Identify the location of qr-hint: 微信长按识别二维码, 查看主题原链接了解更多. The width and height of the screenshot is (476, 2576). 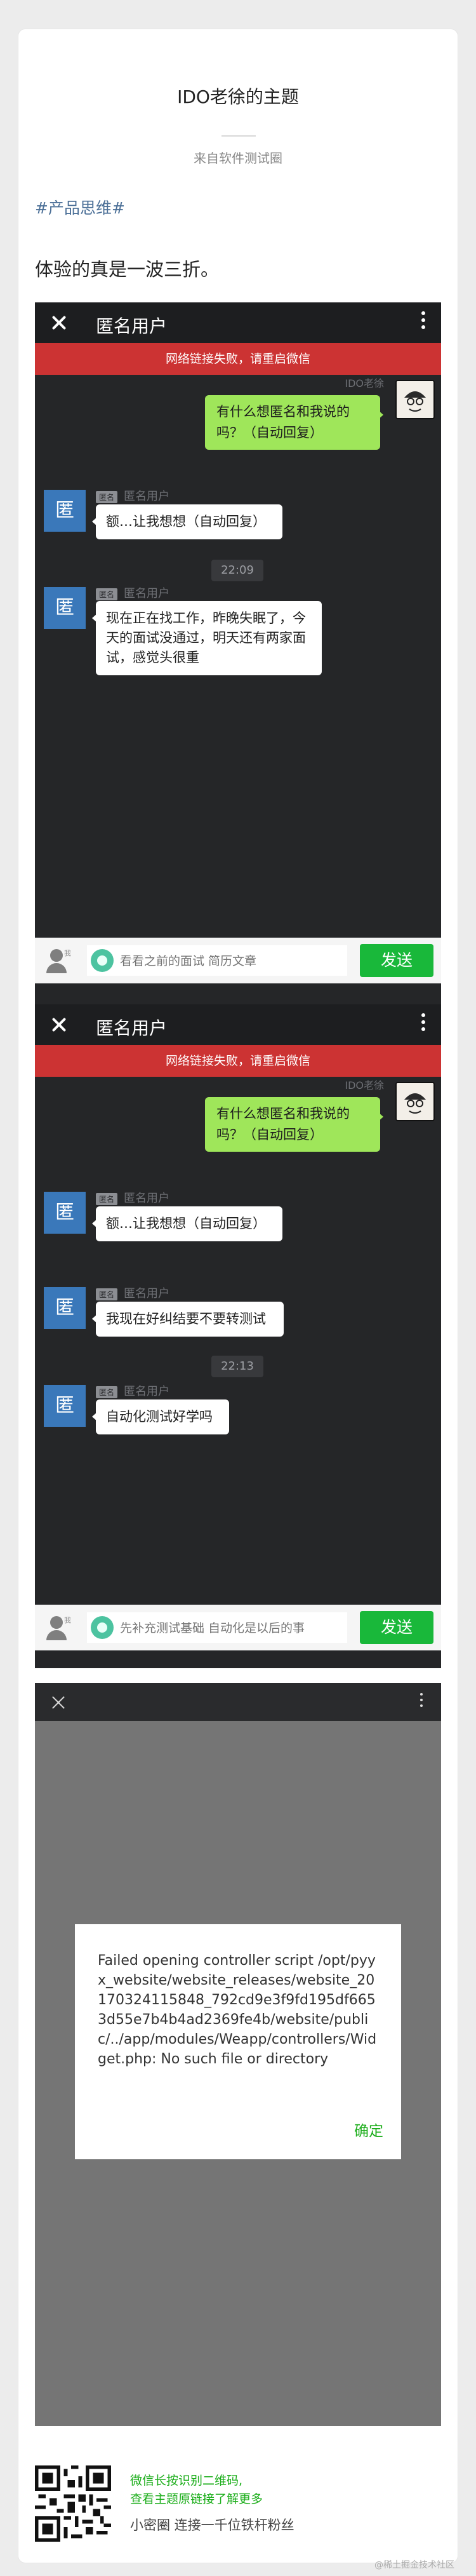
(196, 2490).